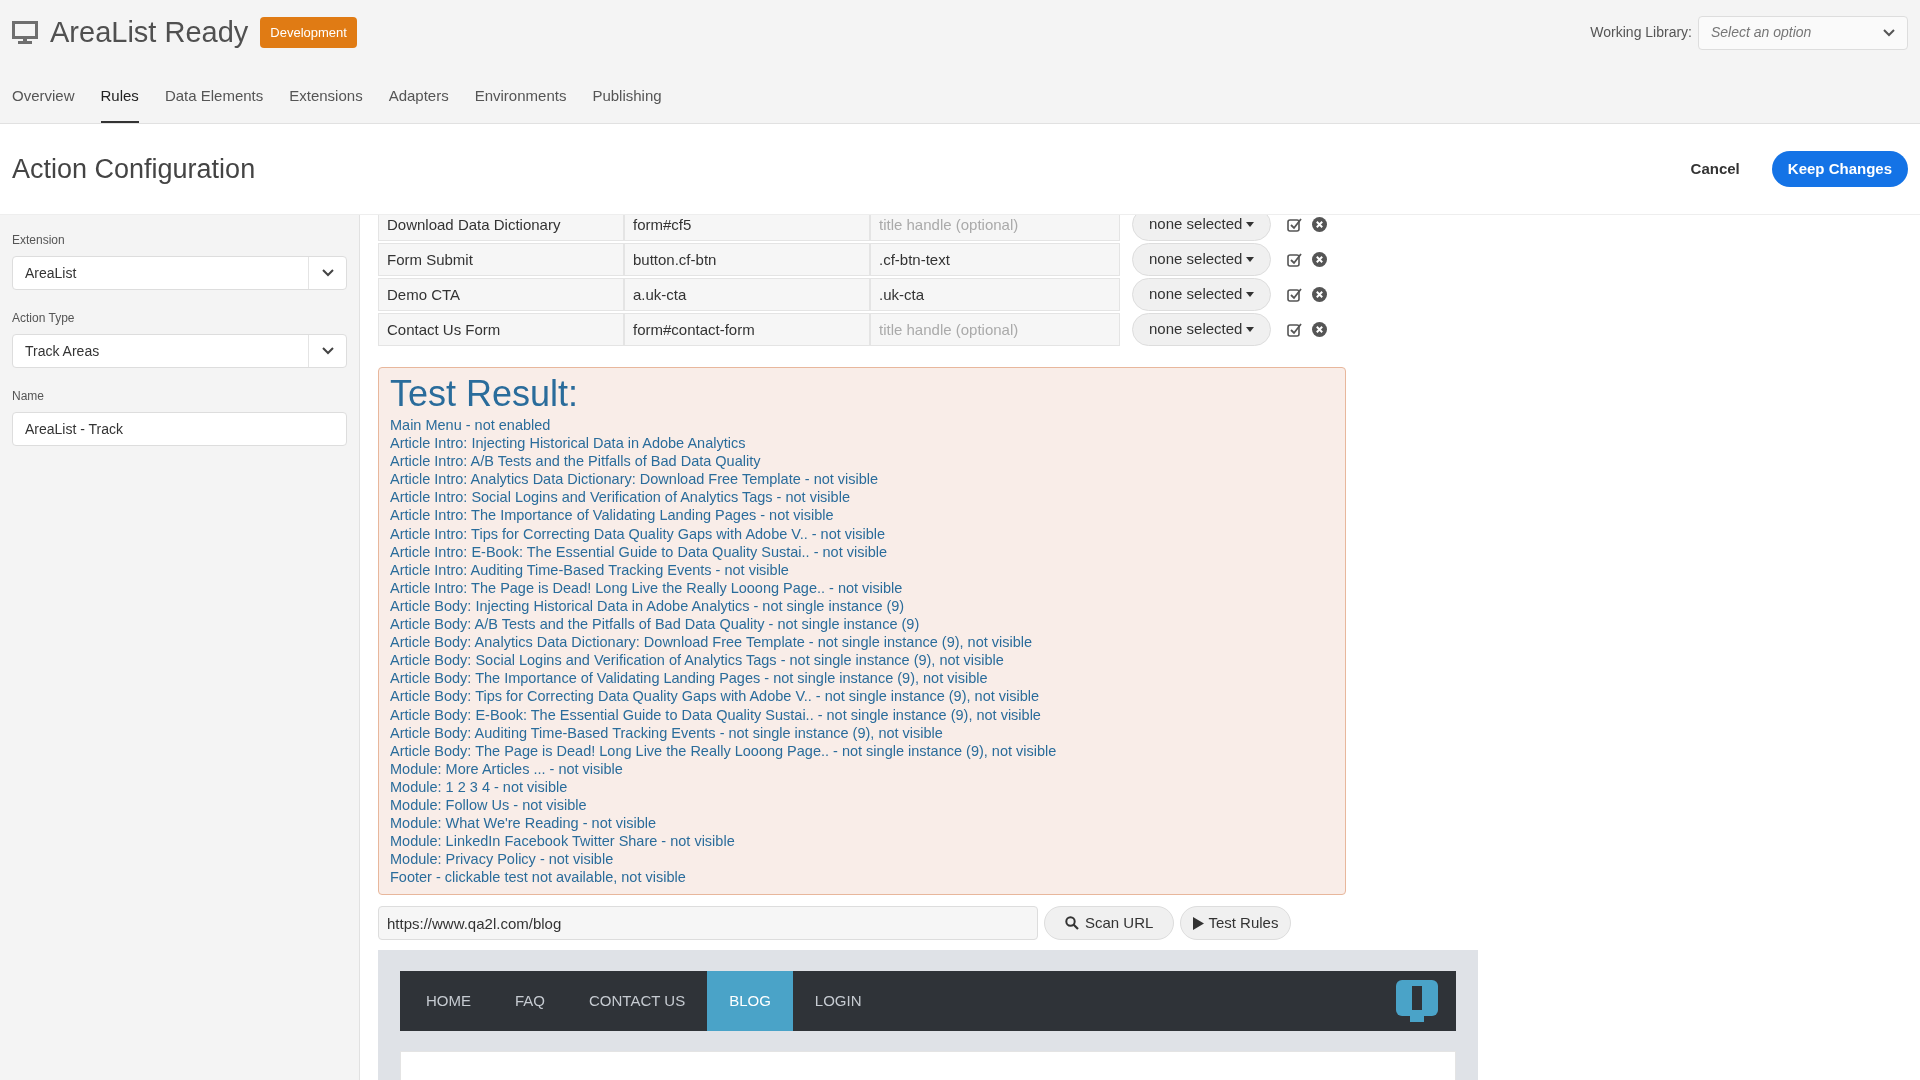 Image resolution: width=1920 pixels, height=1080 pixels. I want to click on select-field: Track Areas, so click(179, 351).